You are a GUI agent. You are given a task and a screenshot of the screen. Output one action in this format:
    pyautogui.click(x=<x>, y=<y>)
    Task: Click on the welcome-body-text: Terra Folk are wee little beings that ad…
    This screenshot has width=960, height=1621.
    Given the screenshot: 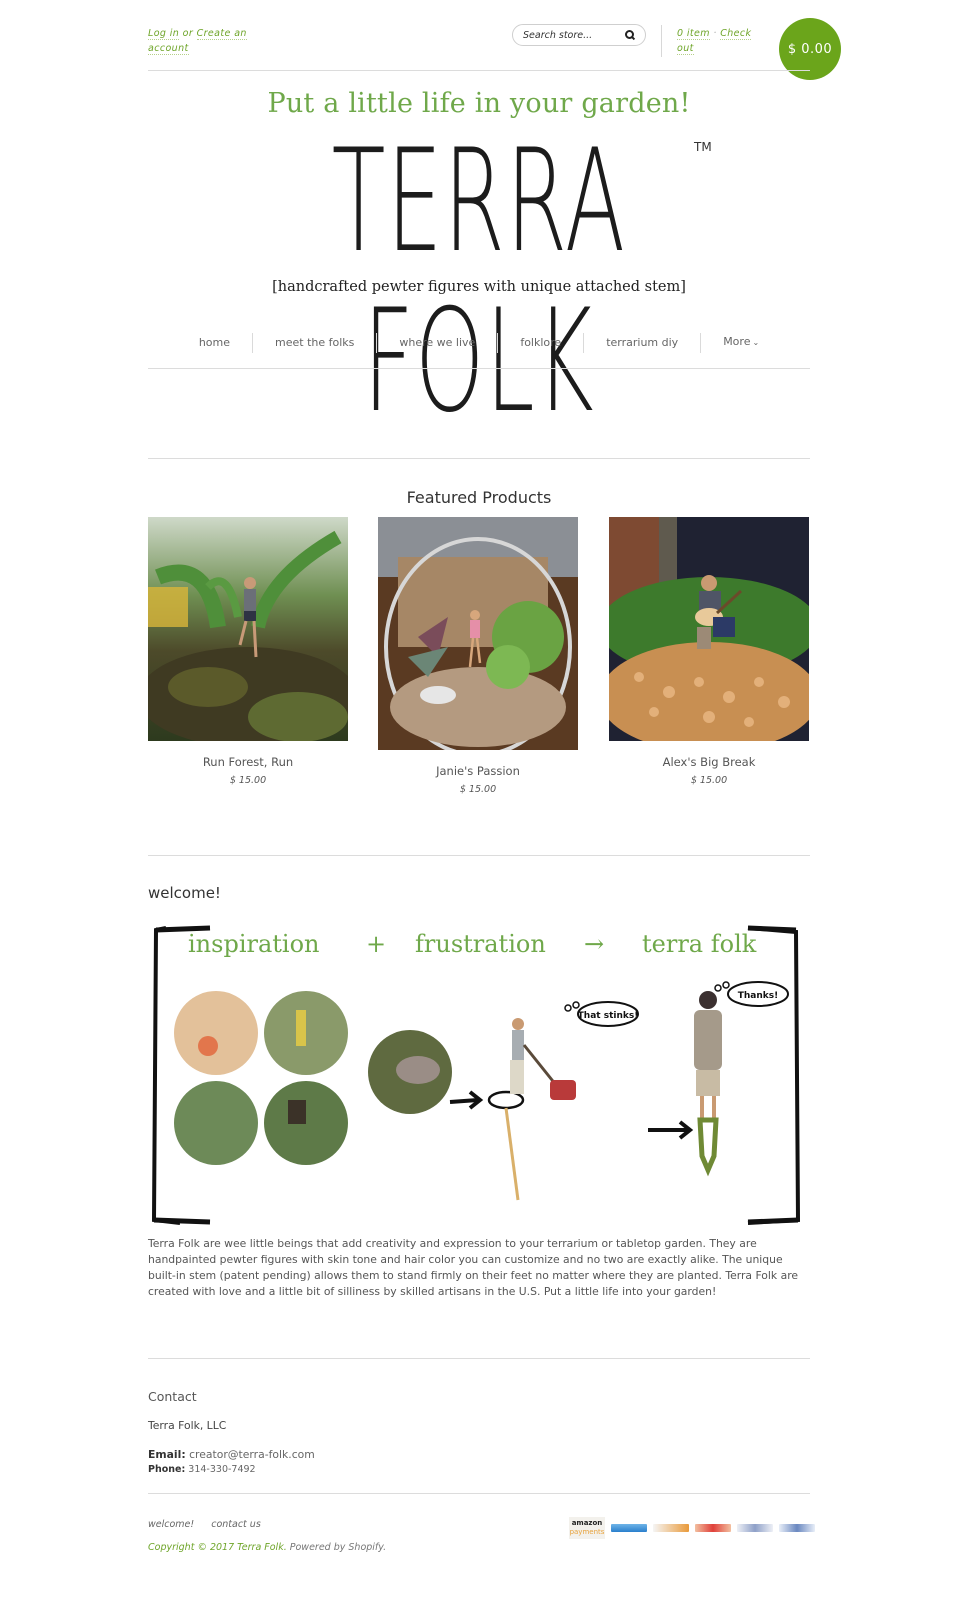 What is the action you would take?
    pyautogui.click(x=473, y=1267)
    